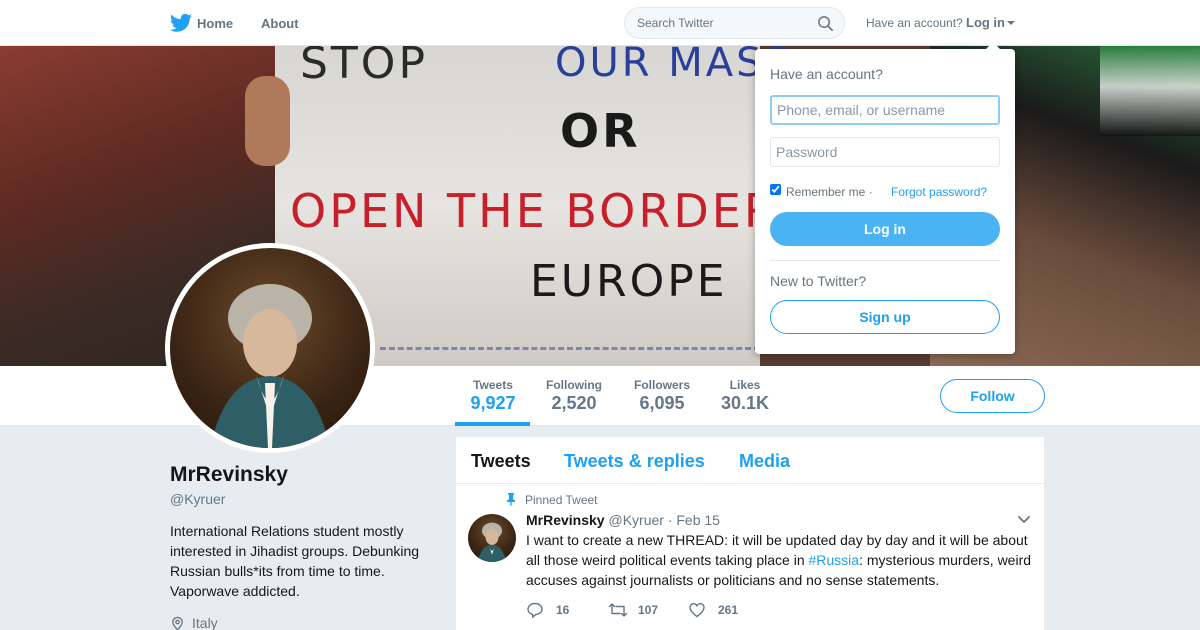 The height and width of the screenshot is (630, 1200). I want to click on stat-value: 30.1K, so click(745, 403).